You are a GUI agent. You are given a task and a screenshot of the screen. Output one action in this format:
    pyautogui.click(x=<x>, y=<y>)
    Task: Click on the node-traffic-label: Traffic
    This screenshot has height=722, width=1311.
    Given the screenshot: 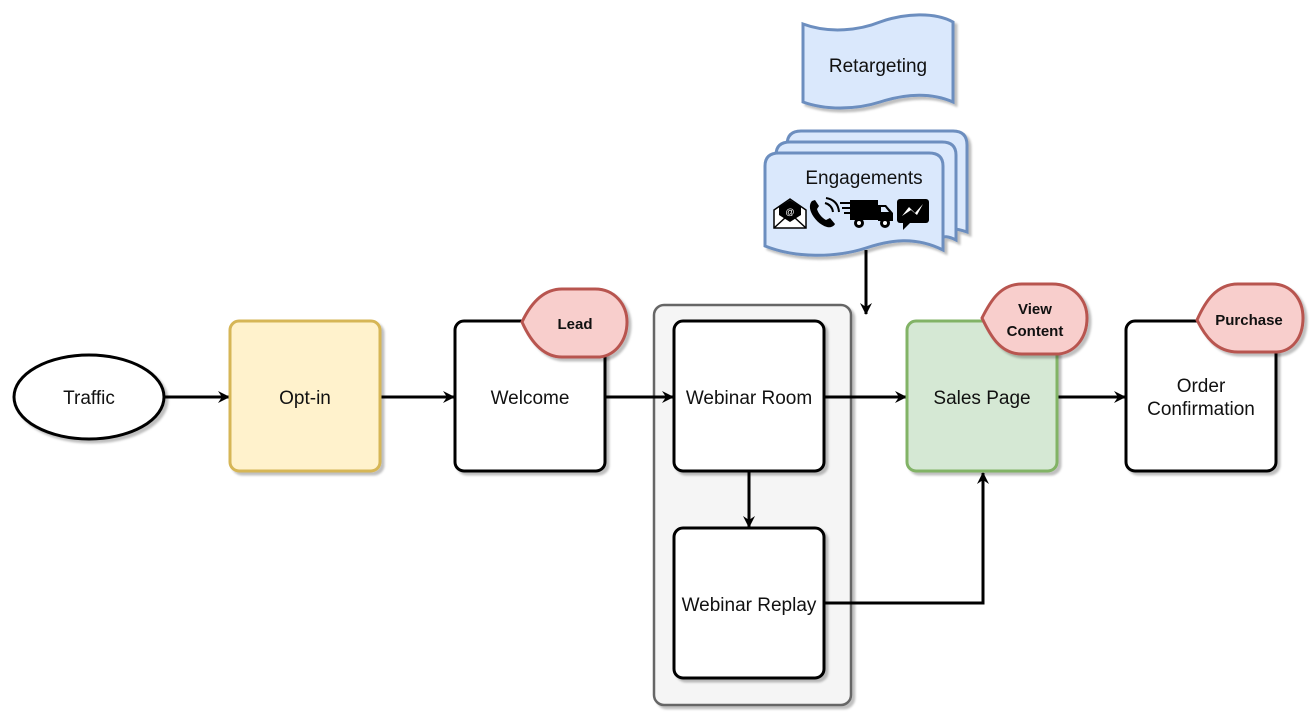 What is the action you would take?
    pyautogui.click(x=89, y=398)
    